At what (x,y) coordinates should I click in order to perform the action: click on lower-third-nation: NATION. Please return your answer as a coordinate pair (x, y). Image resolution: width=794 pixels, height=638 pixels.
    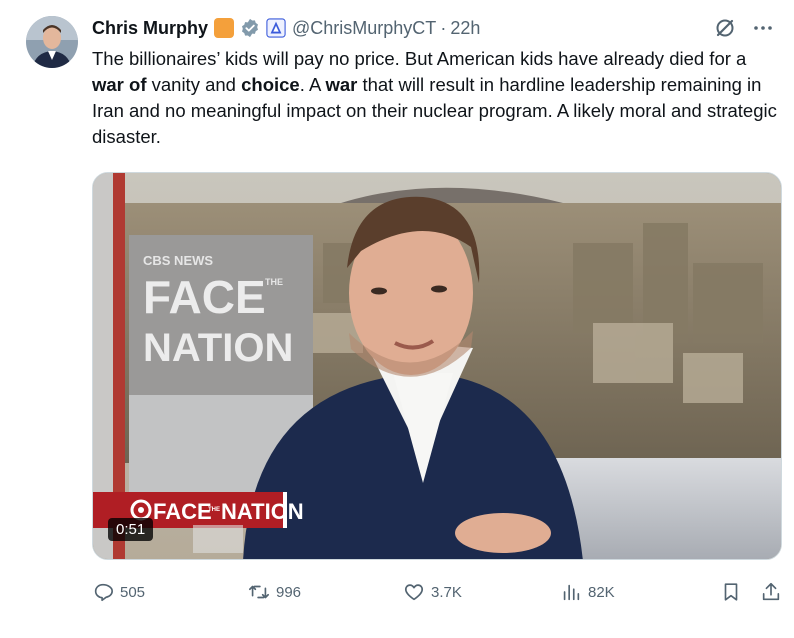
    Looking at the image, I should click on (262, 511).